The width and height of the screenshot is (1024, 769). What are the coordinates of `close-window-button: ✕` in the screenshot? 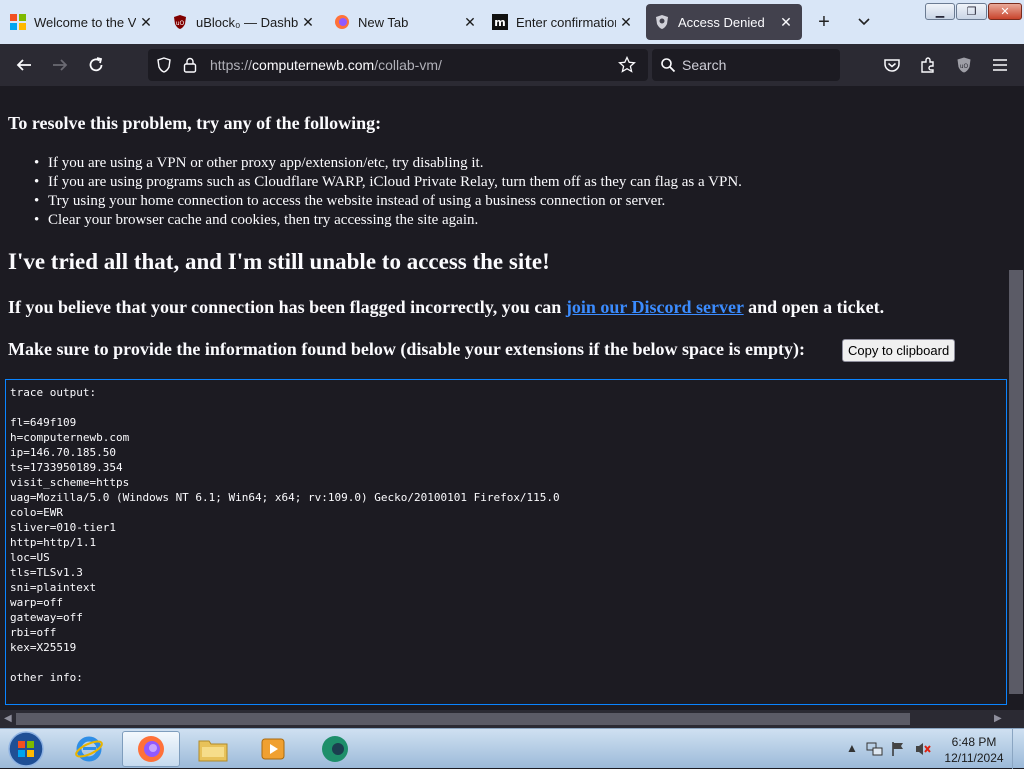 It's located at (1005, 11).